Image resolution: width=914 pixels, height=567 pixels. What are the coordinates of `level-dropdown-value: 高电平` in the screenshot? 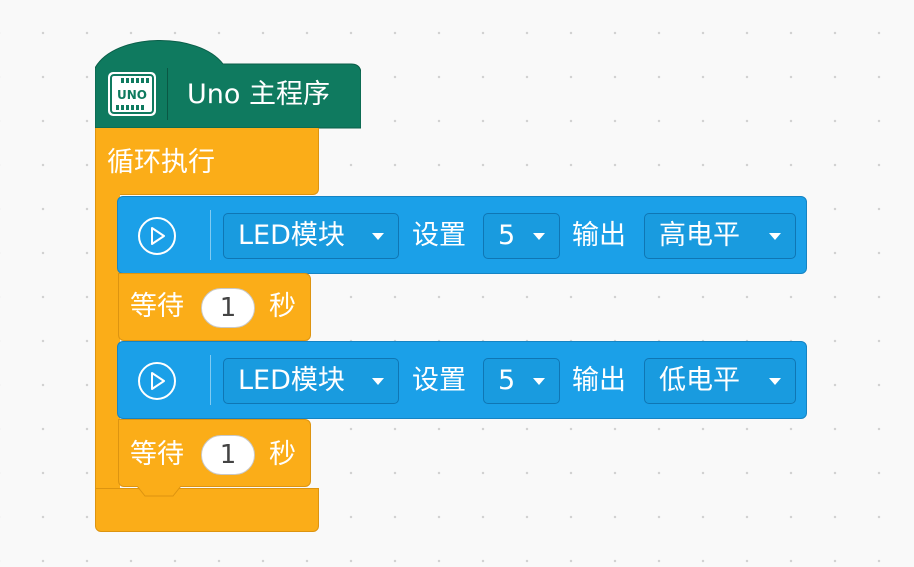 It's located at (699, 235).